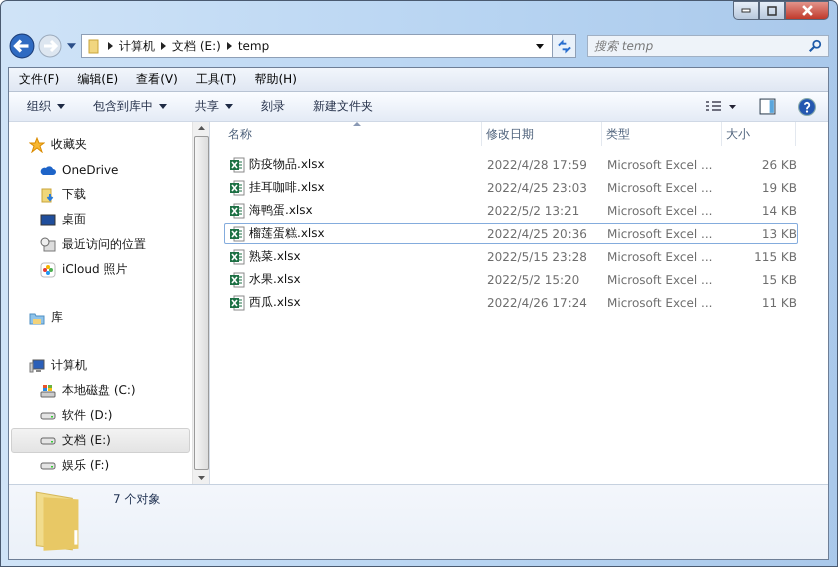  What do you see at coordinates (100, 269) in the screenshot?
I see `nav-item: iCloud 照片` at bounding box center [100, 269].